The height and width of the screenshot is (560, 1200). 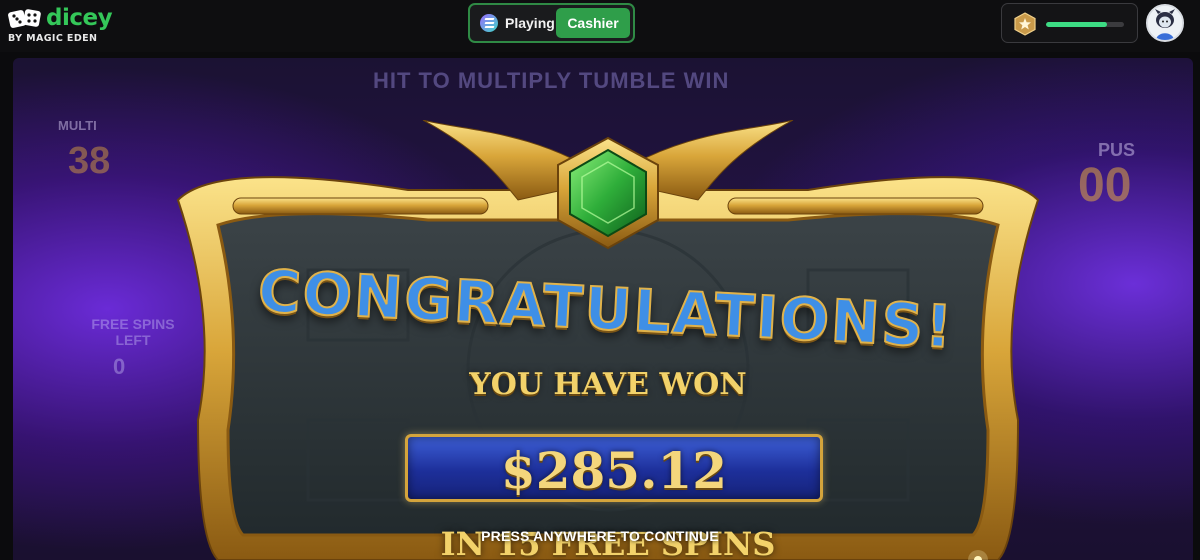 What do you see at coordinates (119, 366) in the screenshot?
I see `background-free-spins-value: 0` at bounding box center [119, 366].